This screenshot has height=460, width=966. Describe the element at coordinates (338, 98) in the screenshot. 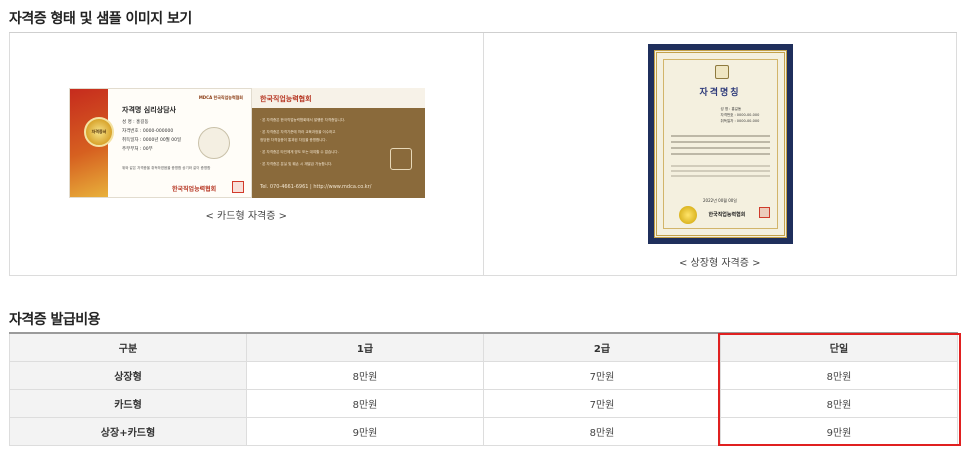

I see `card-back-header: 한국직업능력협회` at that location.